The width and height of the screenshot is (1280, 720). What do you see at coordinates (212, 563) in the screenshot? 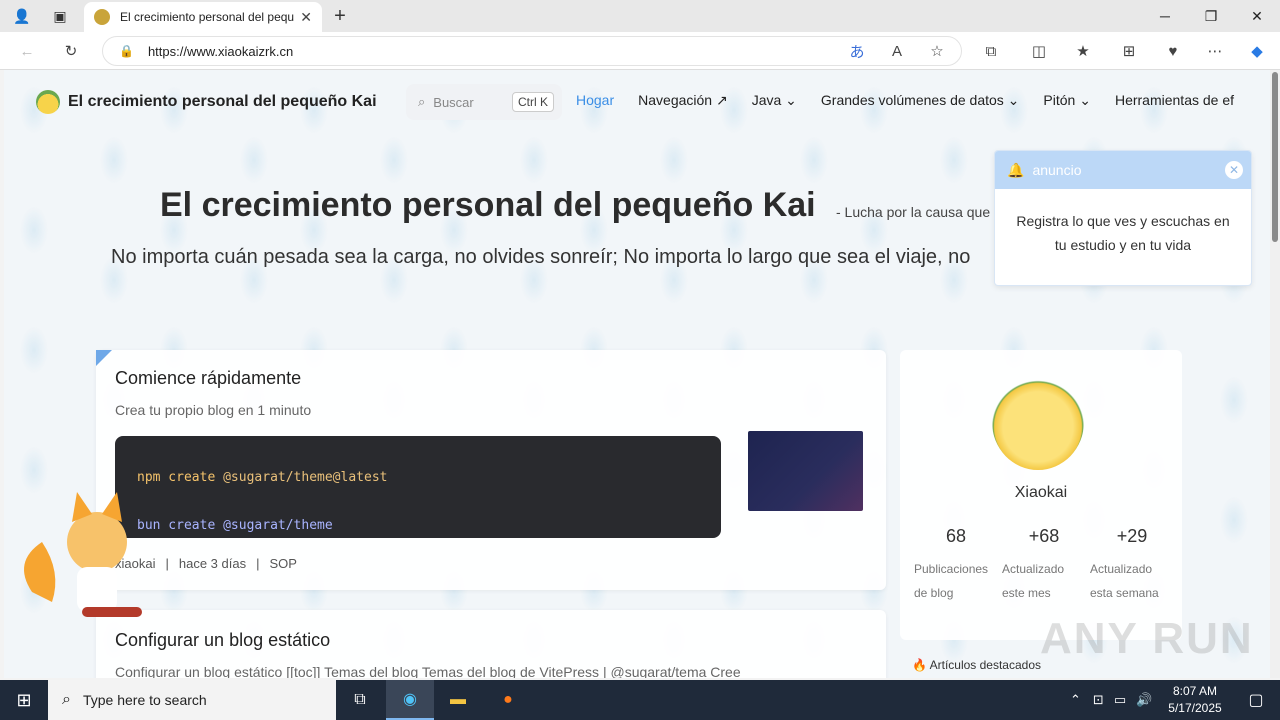
I see `post-time: hace 3 días` at bounding box center [212, 563].